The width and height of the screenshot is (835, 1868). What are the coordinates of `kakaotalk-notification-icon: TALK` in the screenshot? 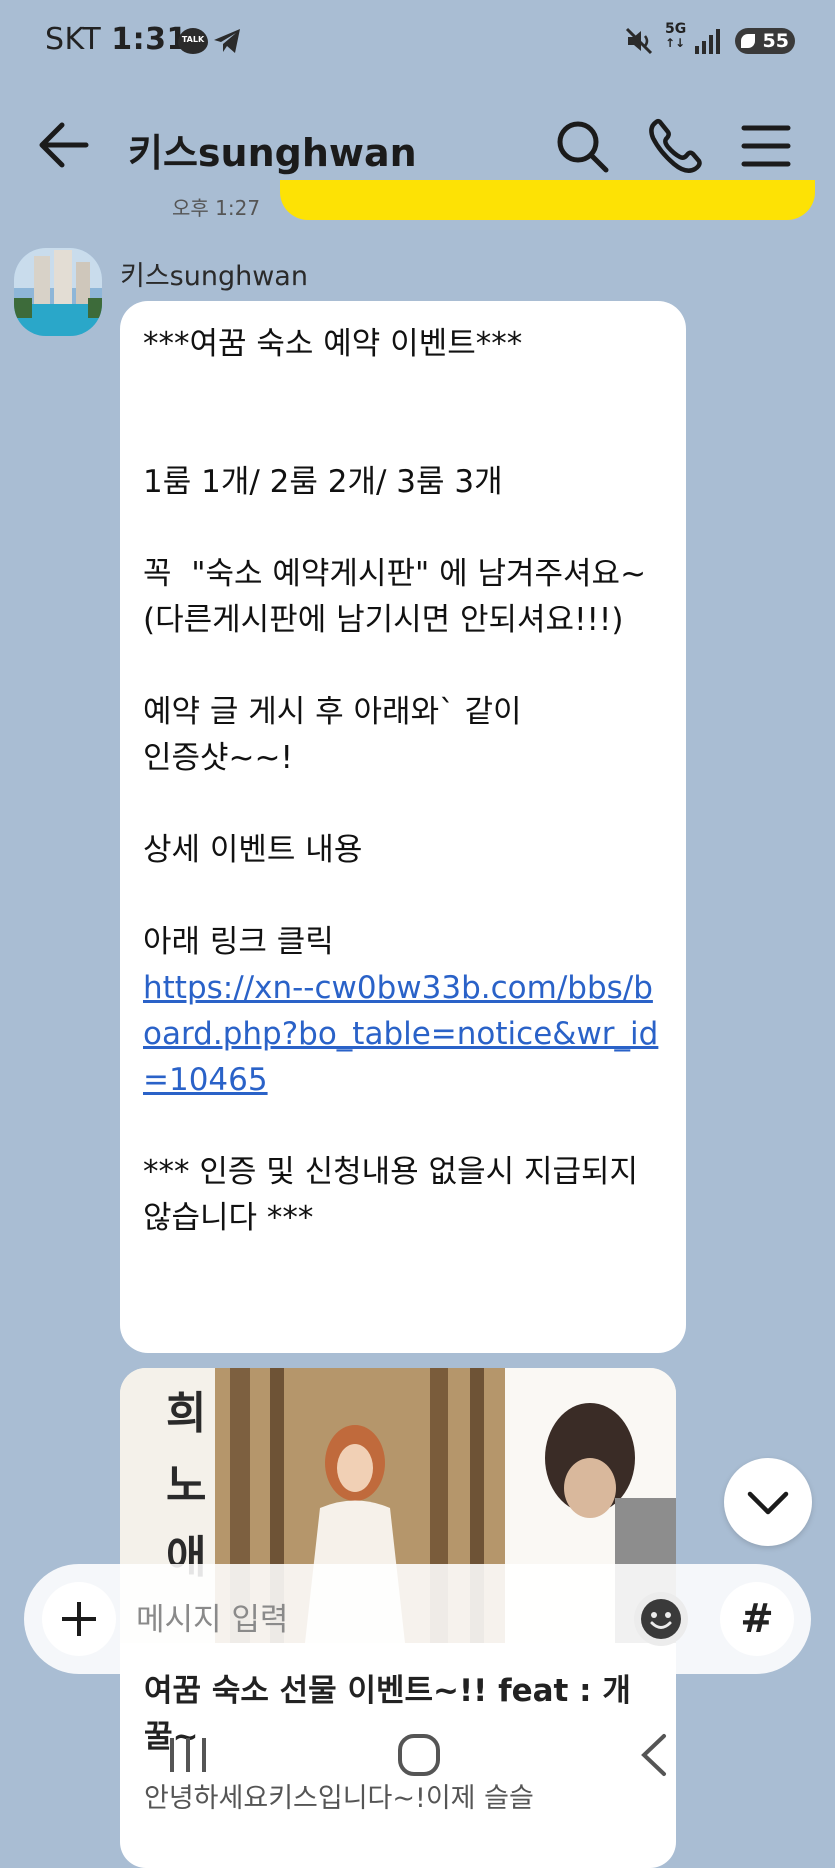 It's located at (193, 41).